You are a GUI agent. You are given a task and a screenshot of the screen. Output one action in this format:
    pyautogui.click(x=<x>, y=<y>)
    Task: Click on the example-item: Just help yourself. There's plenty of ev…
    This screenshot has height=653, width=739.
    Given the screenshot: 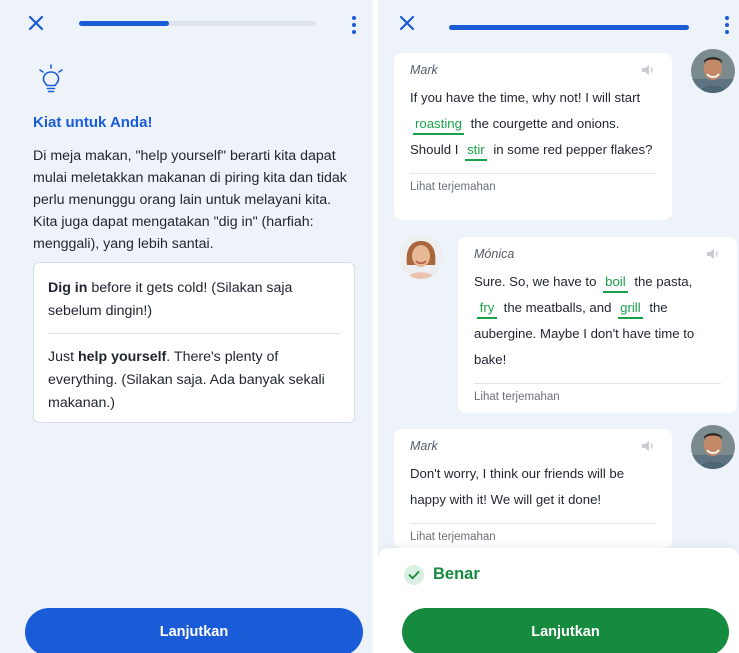 What is the action you would take?
    pyautogui.click(x=194, y=380)
    